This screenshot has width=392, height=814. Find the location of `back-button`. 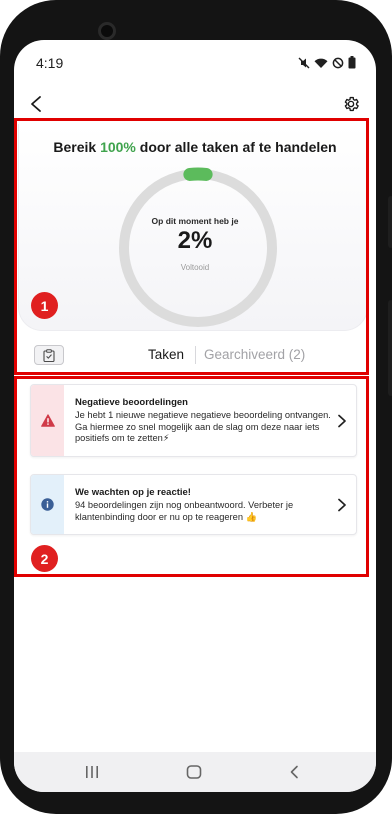

back-button is located at coordinates (36, 104).